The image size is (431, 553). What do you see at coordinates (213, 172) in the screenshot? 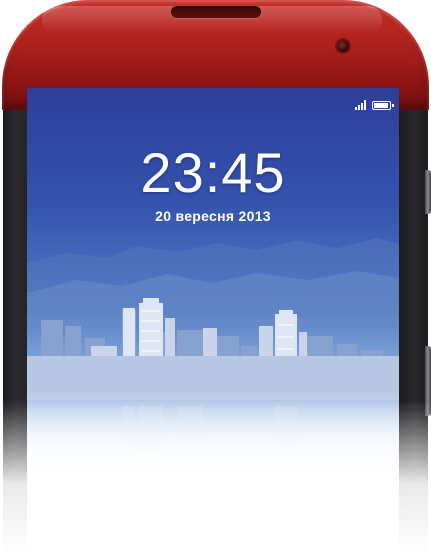
I see `lock-screen-clock: 23:45` at bounding box center [213, 172].